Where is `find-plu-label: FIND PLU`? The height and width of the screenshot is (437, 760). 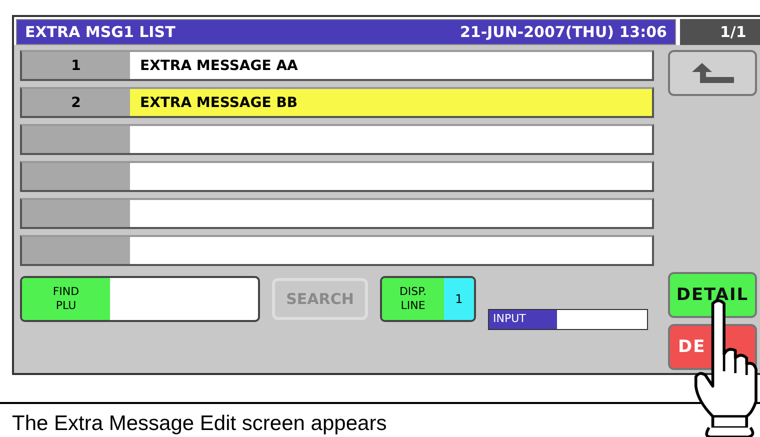 find-plu-label: FIND PLU is located at coordinates (66, 299).